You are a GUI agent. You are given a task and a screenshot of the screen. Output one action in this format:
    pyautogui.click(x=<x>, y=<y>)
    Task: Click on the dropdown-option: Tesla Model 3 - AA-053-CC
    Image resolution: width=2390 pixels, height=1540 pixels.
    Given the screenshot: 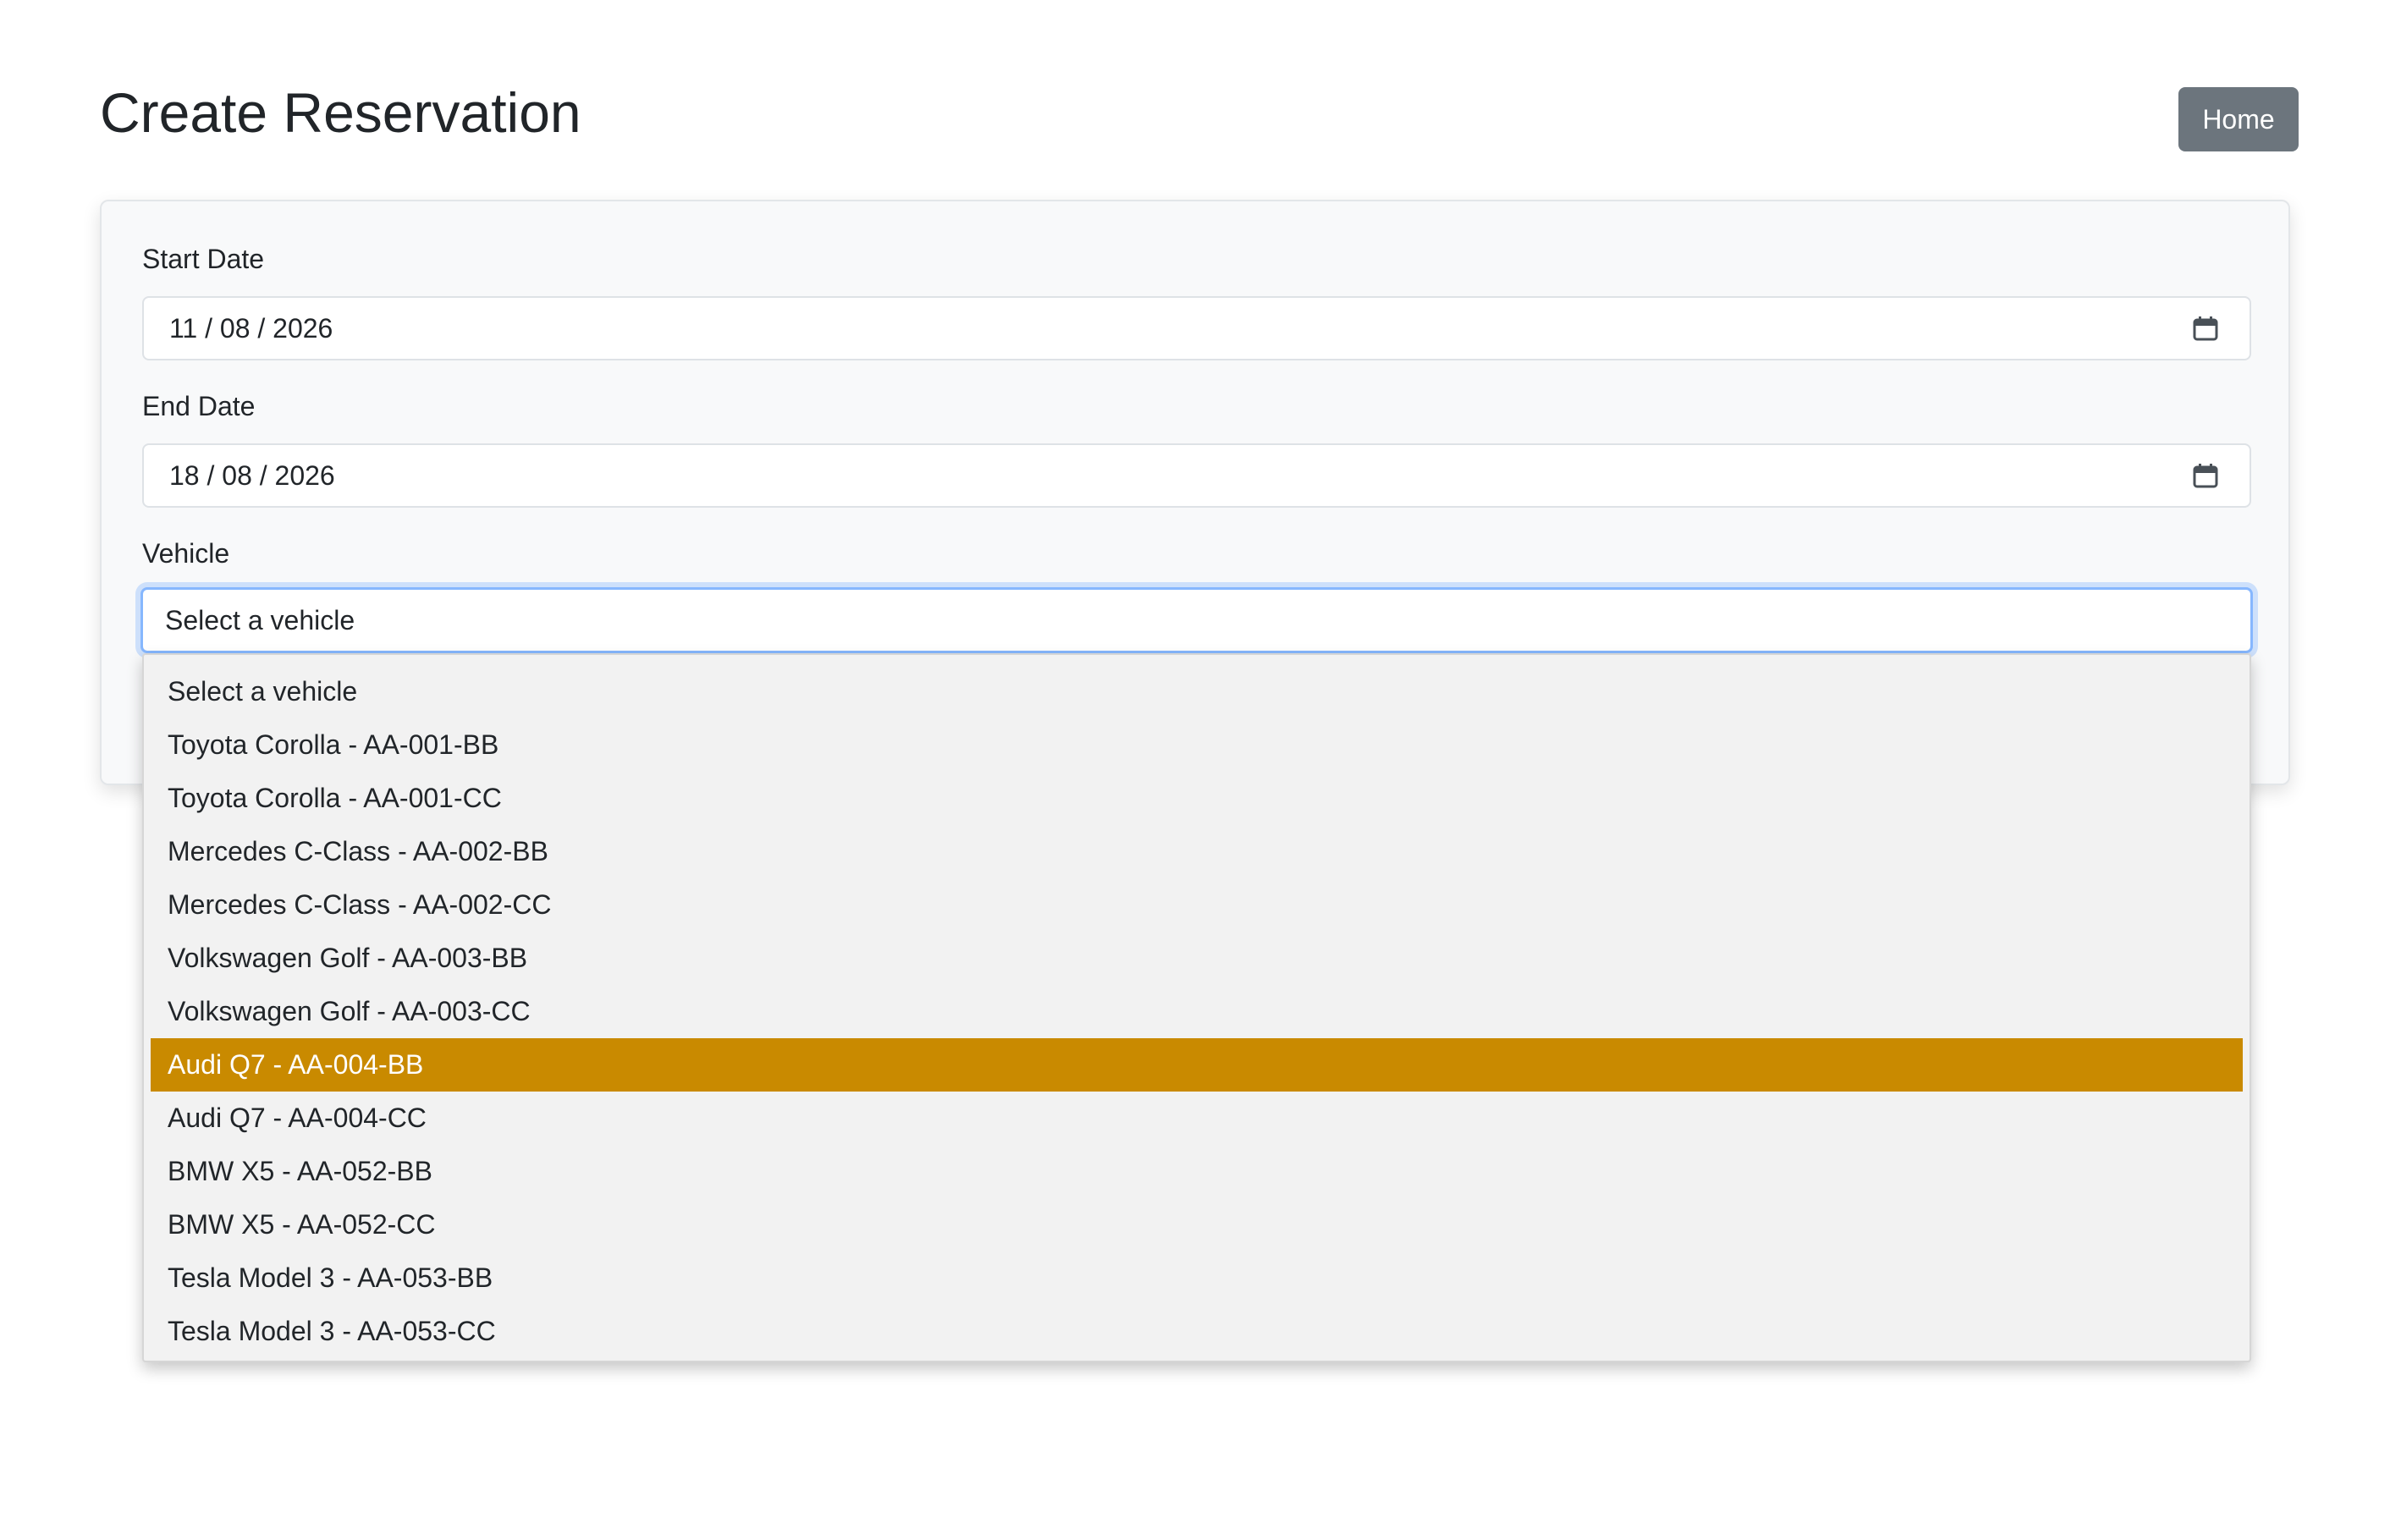 What is the action you would take?
    pyautogui.click(x=1197, y=1331)
    